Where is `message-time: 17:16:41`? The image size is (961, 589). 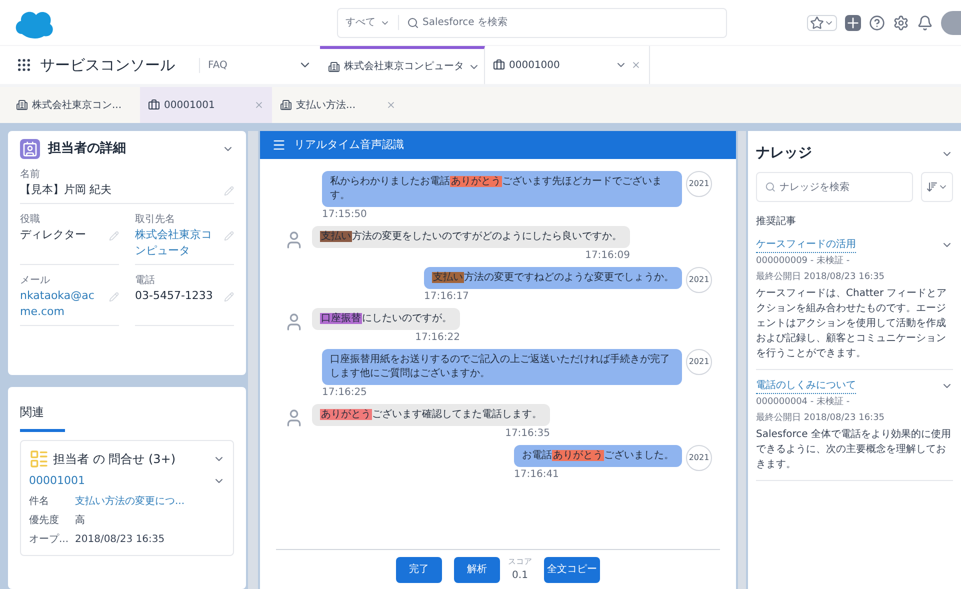
message-time: 17:16:41 is located at coordinates (536, 475).